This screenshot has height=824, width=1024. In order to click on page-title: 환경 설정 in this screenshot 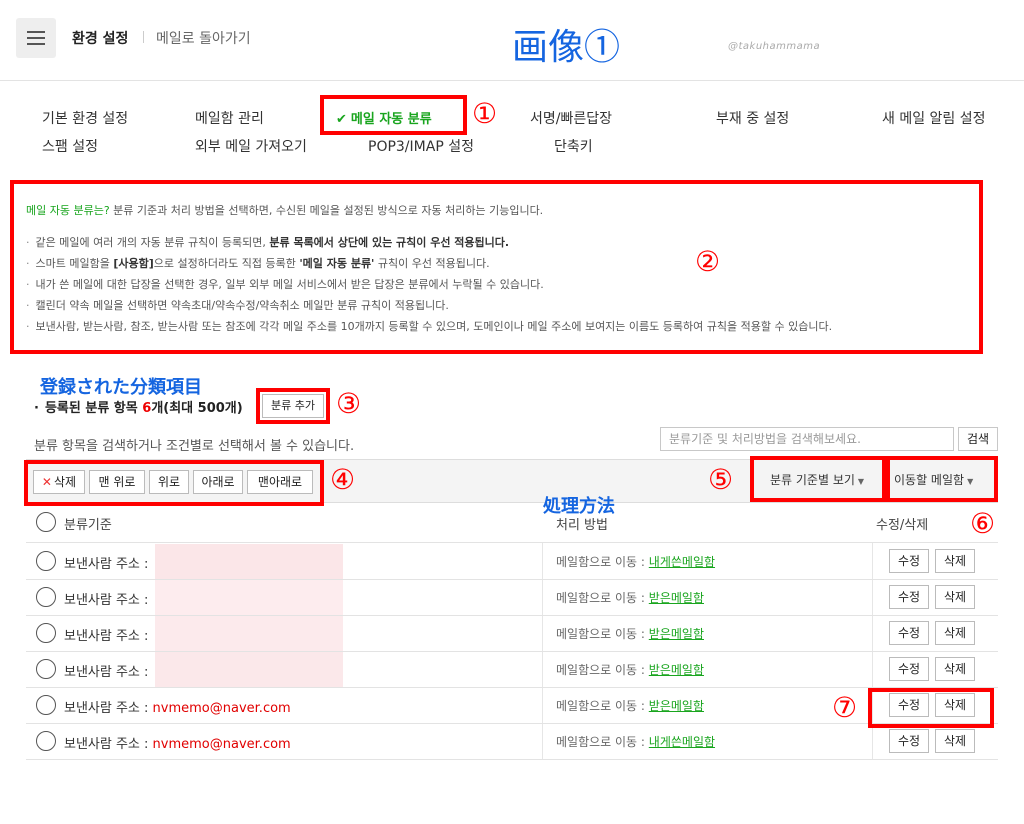, I will do `click(100, 39)`.